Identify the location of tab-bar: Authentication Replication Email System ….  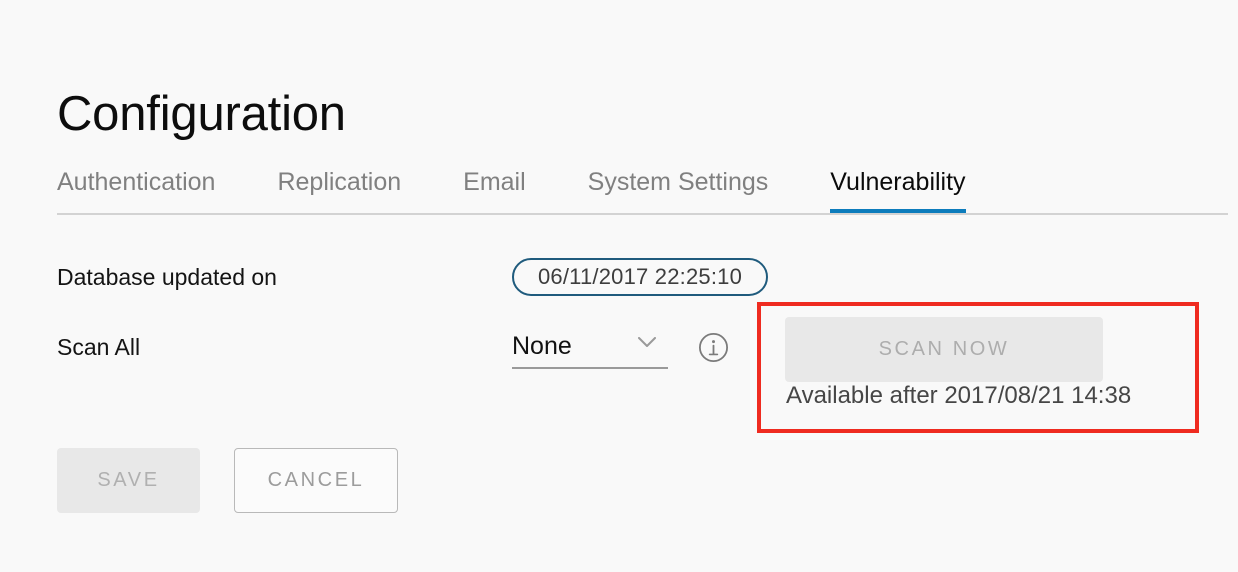
(642, 190).